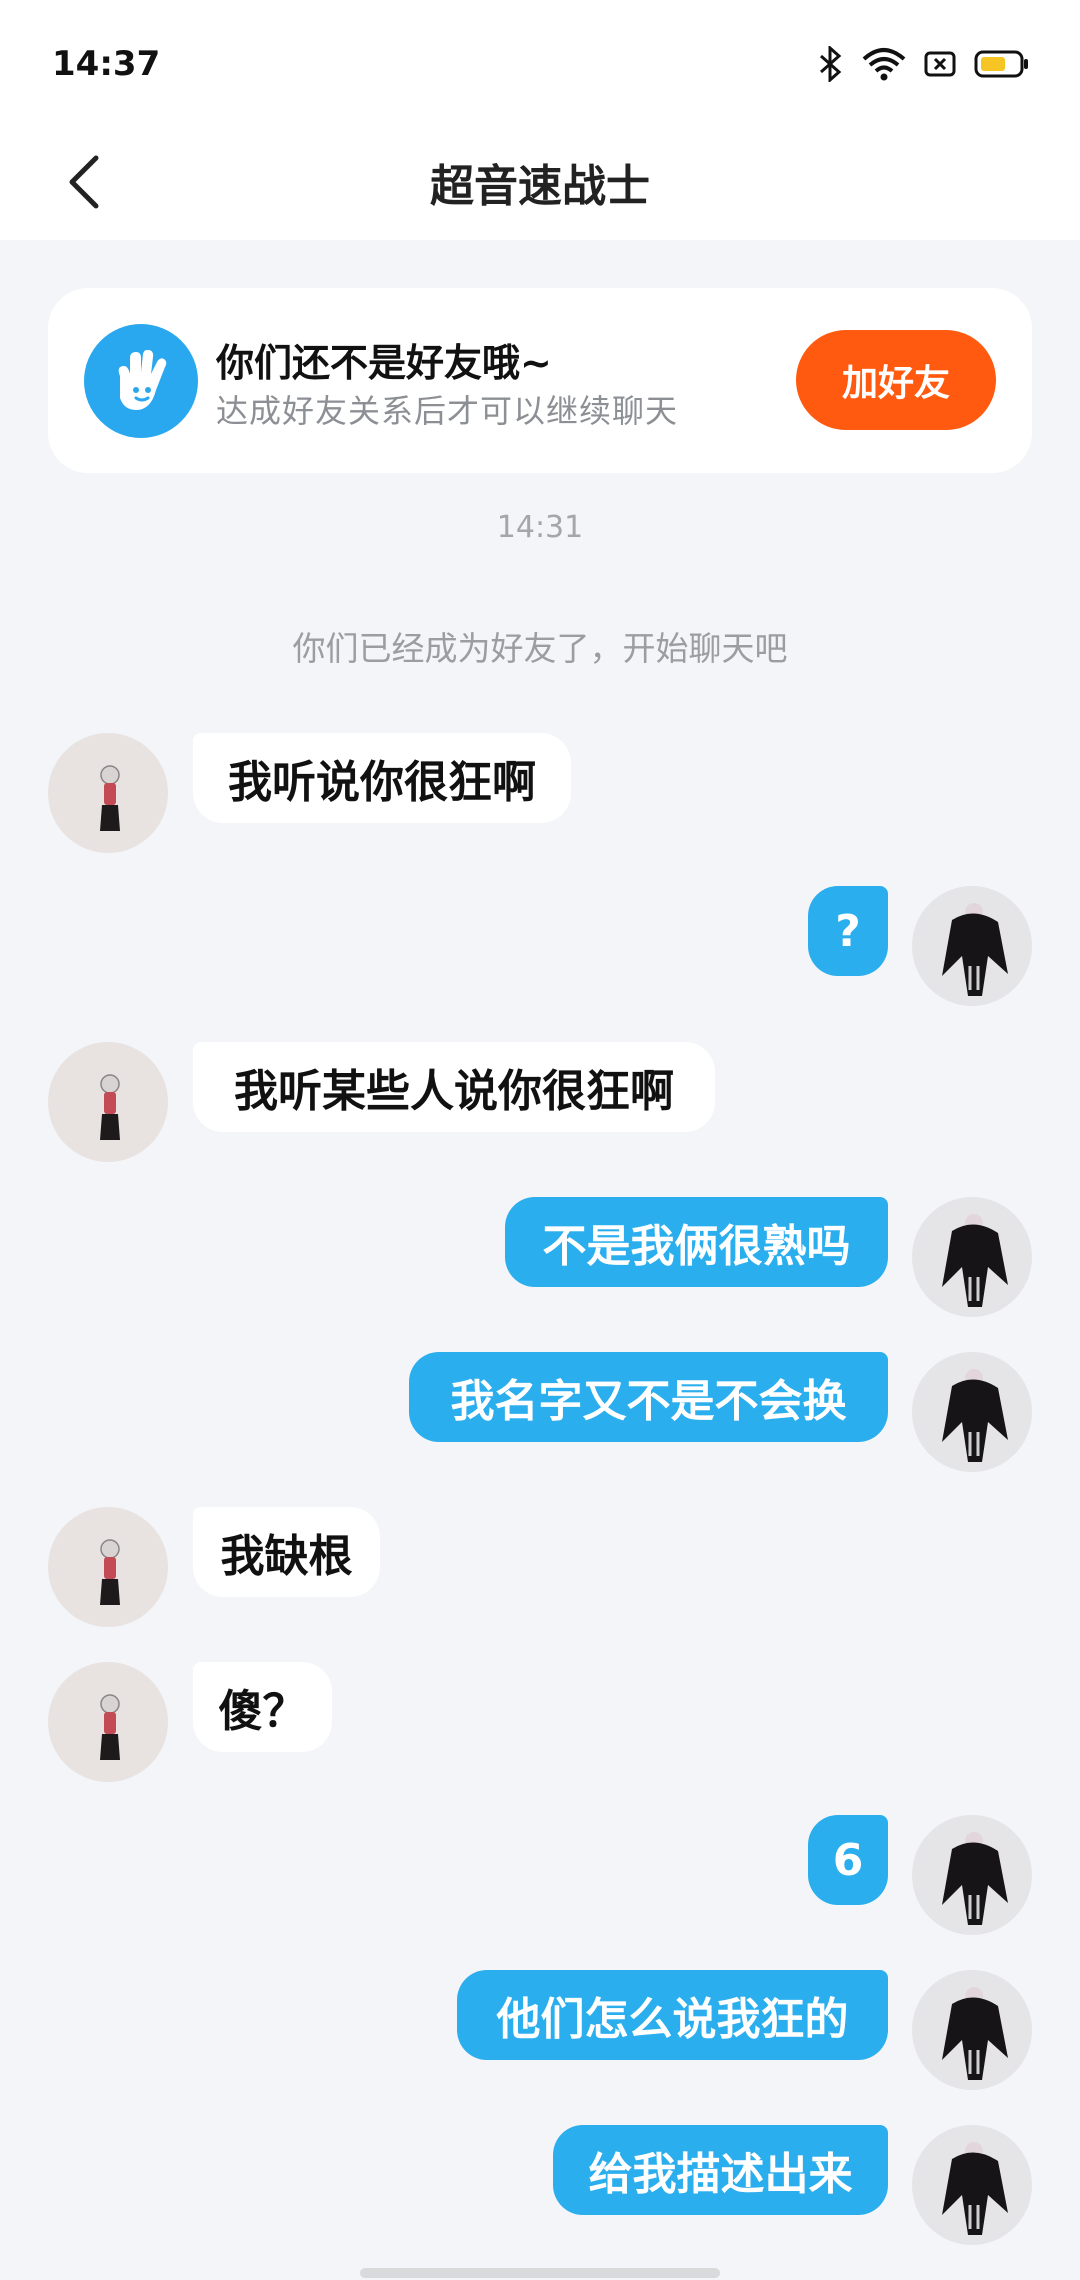 The image size is (1080, 2280). Describe the element at coordinates (286, 1552) in the screenshot. I see `message-bubble: 我缺根` at that location.